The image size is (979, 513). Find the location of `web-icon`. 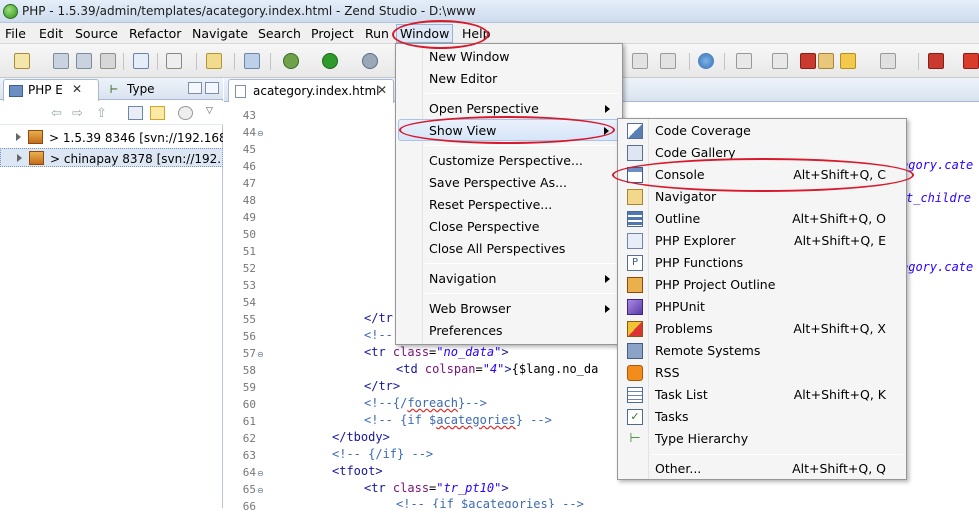

web-icon is located at coordinates (252, 61).